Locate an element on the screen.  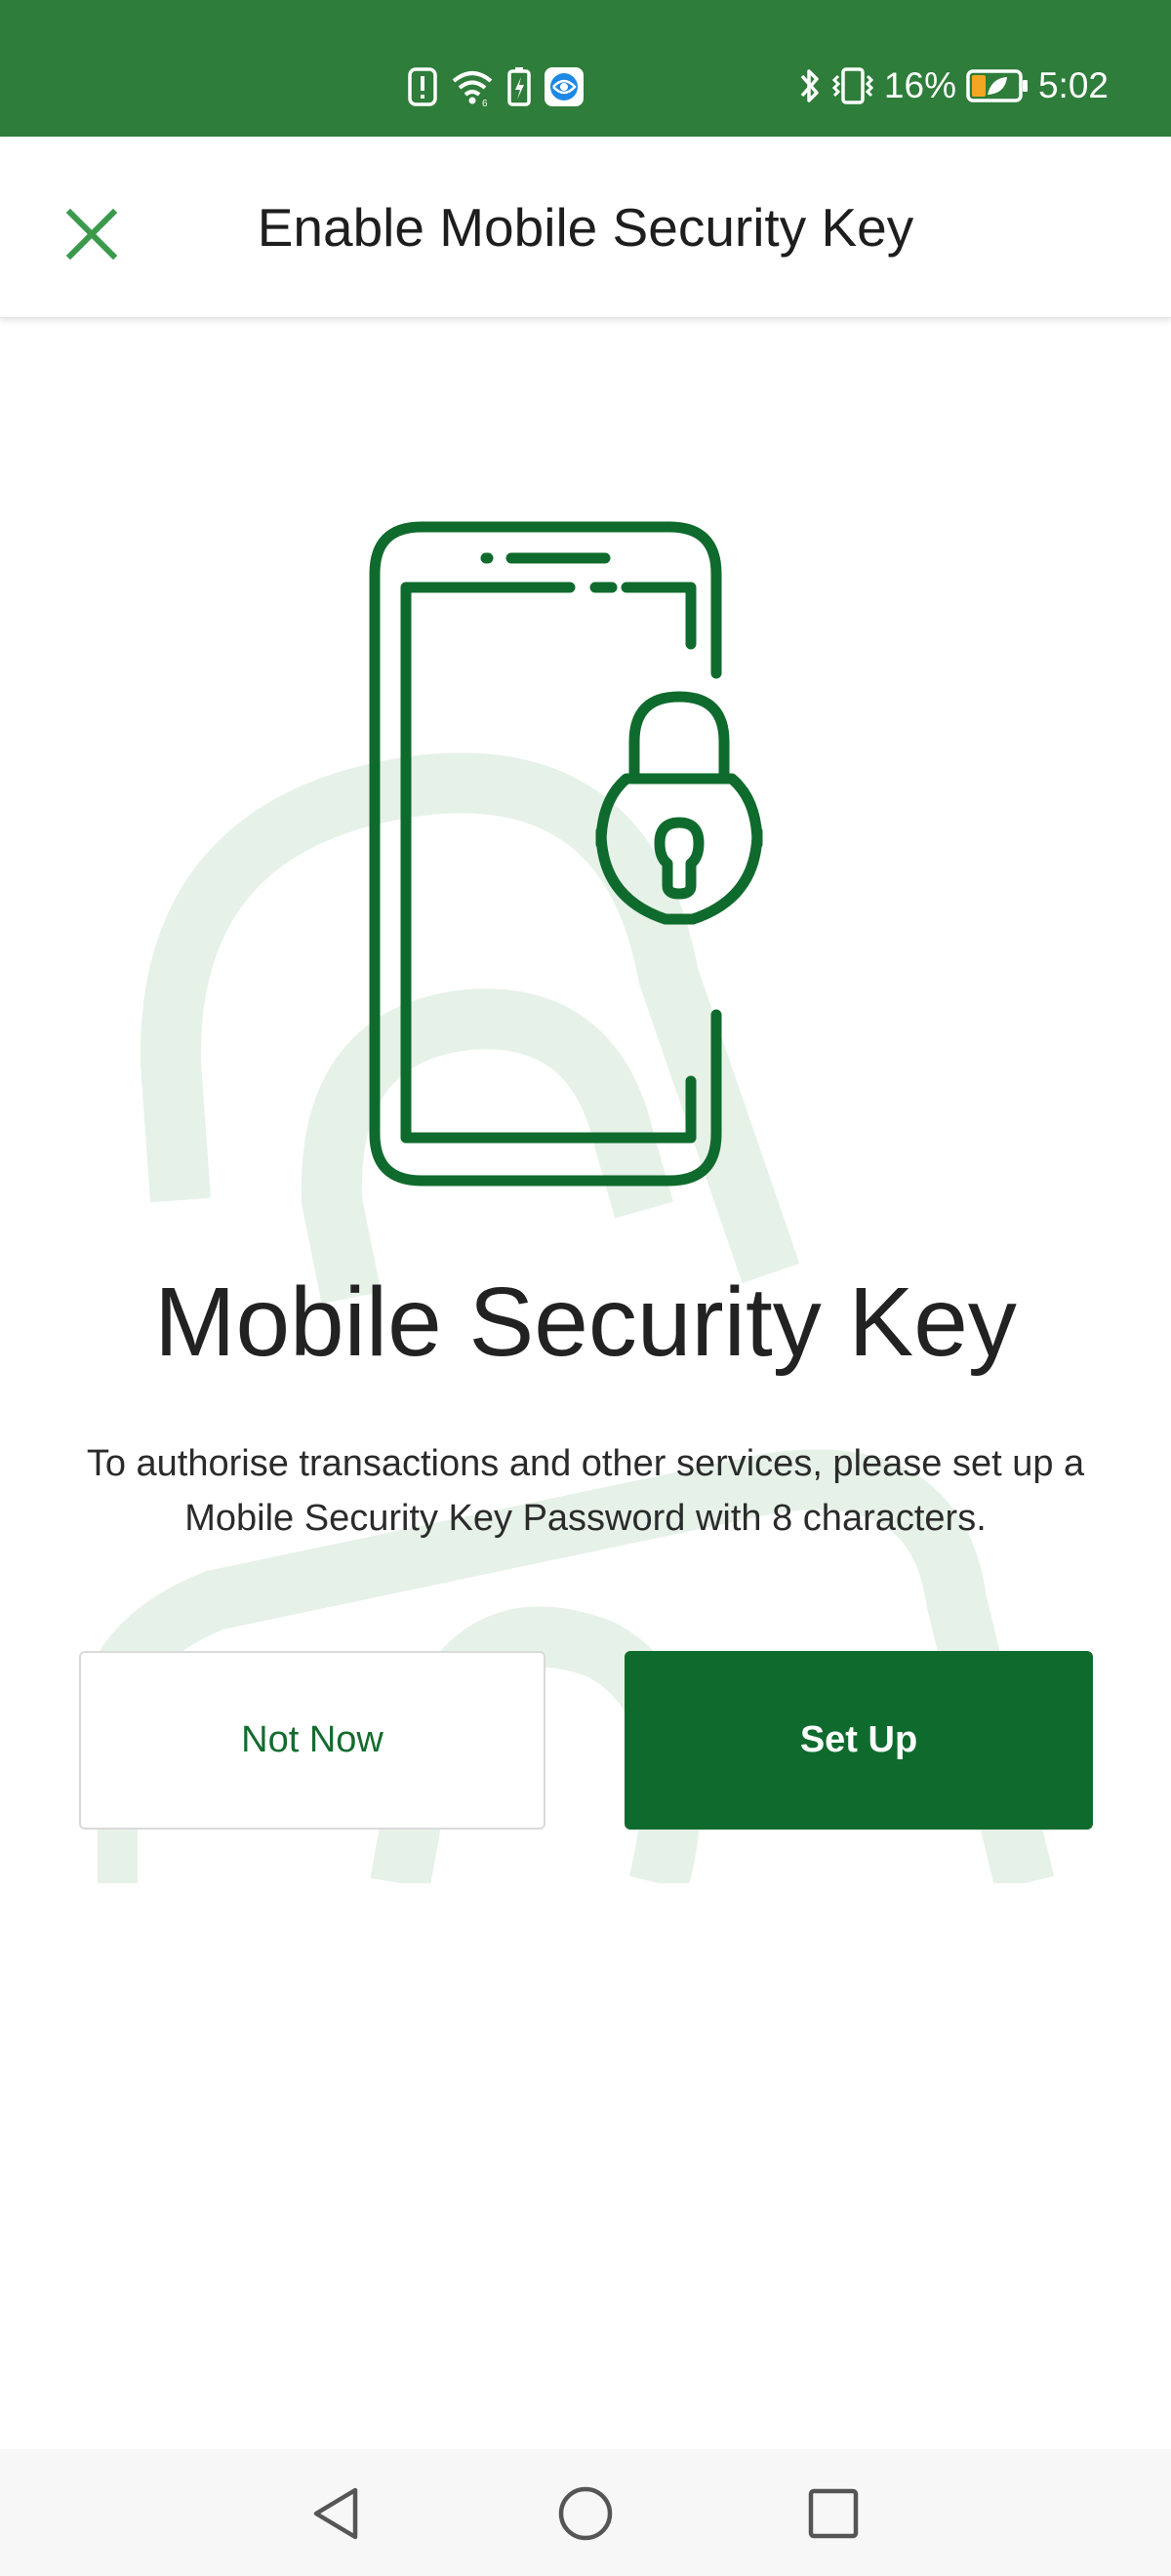
home-button is located at coordinates (585, 2515).